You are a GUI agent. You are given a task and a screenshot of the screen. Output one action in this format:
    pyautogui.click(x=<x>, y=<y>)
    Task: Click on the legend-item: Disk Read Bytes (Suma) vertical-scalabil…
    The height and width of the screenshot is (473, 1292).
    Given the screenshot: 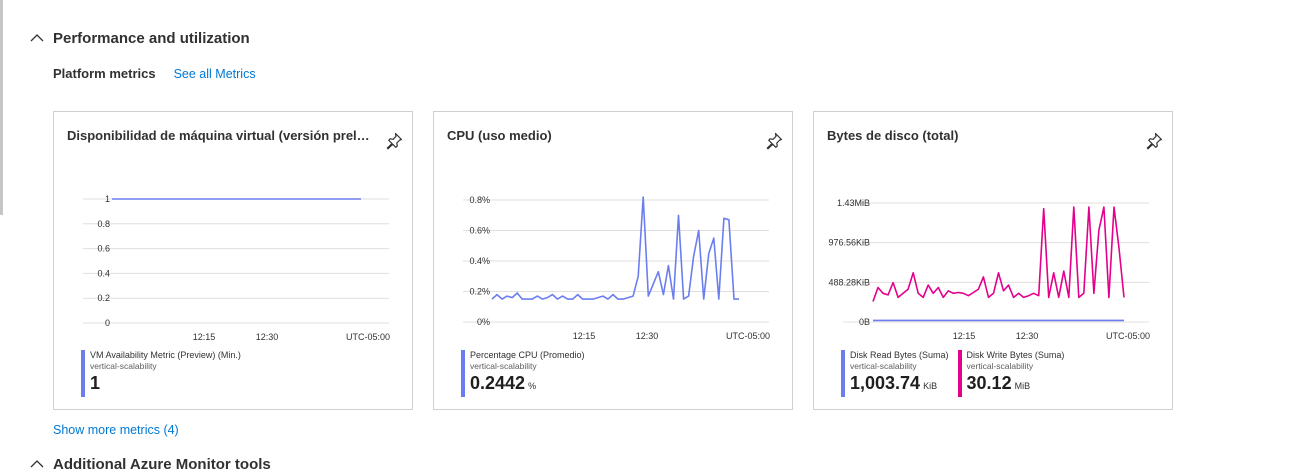 What is the action you would take?
    pyautogui.click(x=895, y=374)
    